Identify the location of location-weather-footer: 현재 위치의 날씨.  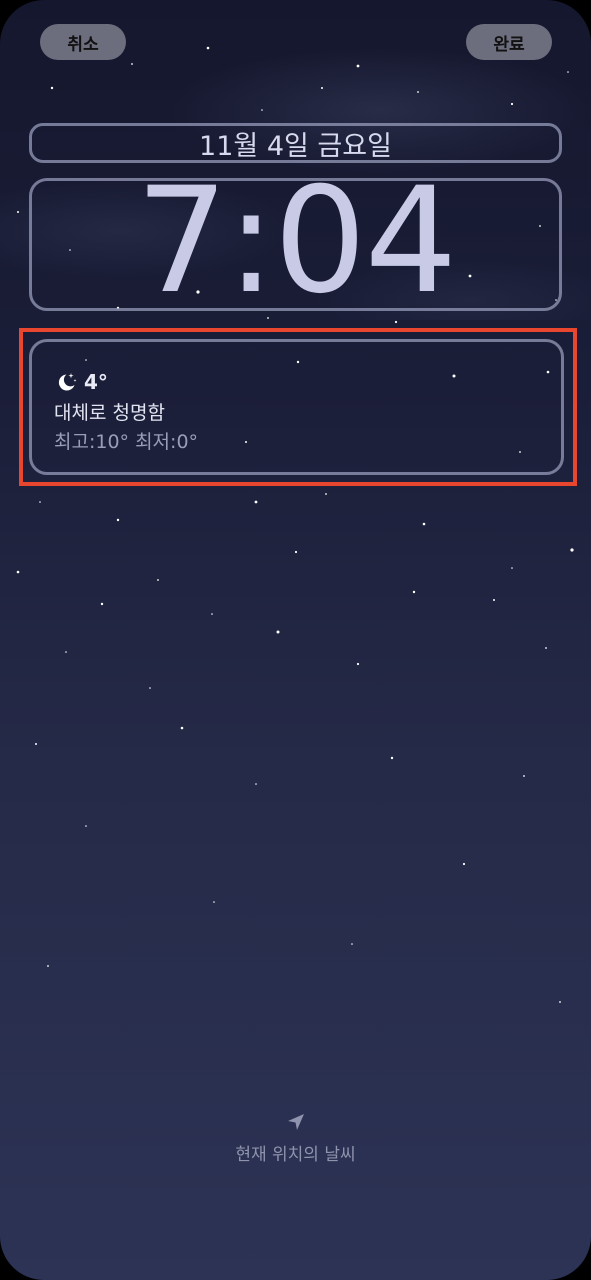
(295, 1138).